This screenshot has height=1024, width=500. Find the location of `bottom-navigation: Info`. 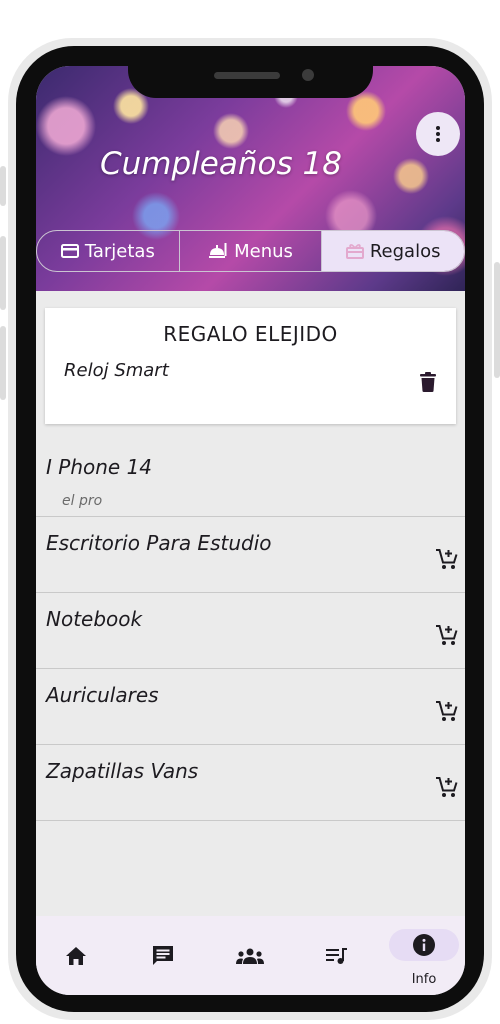

bottom-navigation: Info is located at coordinates (250, 955).